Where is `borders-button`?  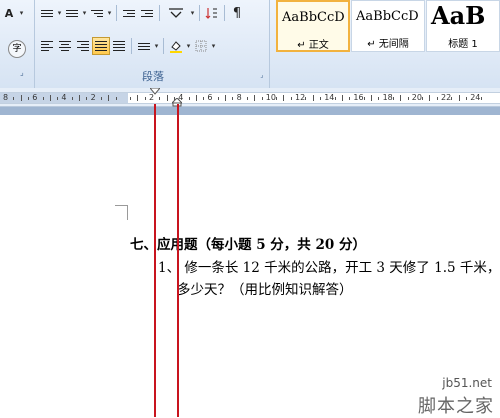
borders-button is located at coordinates (201, 46).